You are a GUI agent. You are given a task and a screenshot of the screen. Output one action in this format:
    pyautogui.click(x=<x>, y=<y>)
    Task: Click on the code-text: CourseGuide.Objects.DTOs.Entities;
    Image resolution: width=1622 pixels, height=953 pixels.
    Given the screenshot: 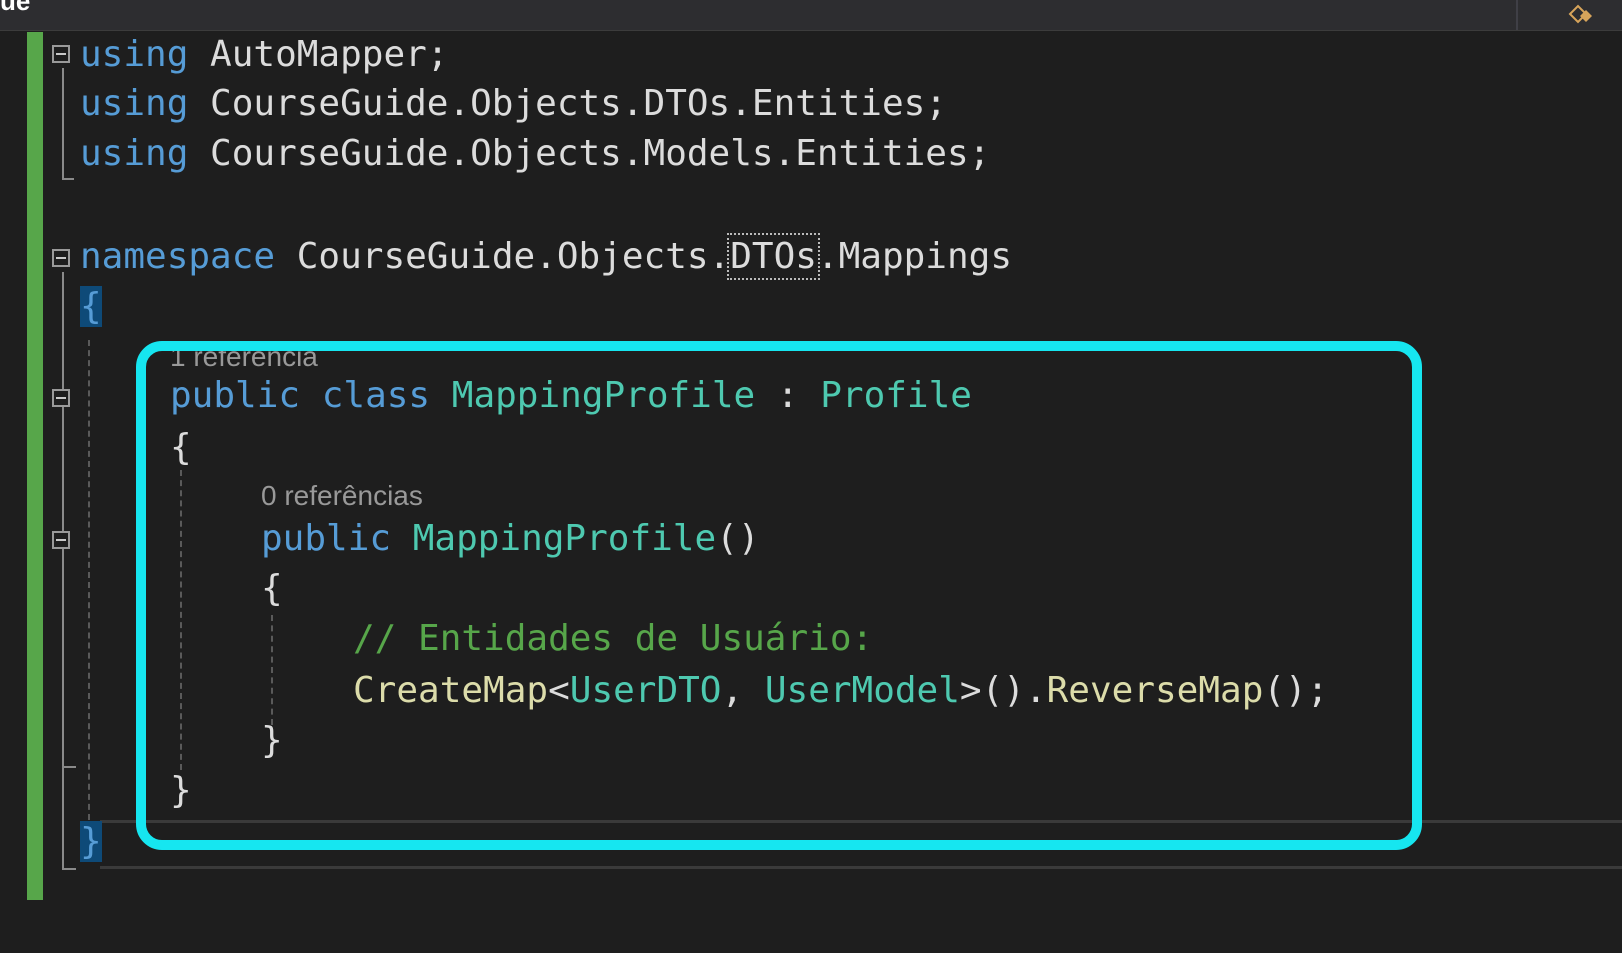 What is the action you would take?
    pyautogui.click(x=567, y=103)
    